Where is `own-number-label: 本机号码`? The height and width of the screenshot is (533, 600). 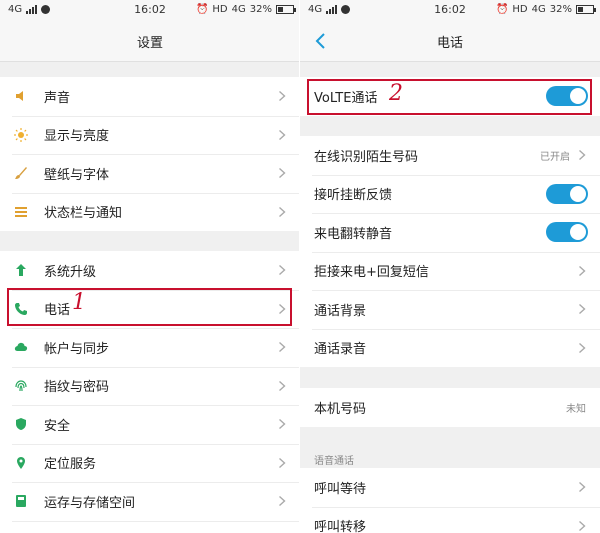 own-number-label: 本机号码 is located at coordinates (340, 409).